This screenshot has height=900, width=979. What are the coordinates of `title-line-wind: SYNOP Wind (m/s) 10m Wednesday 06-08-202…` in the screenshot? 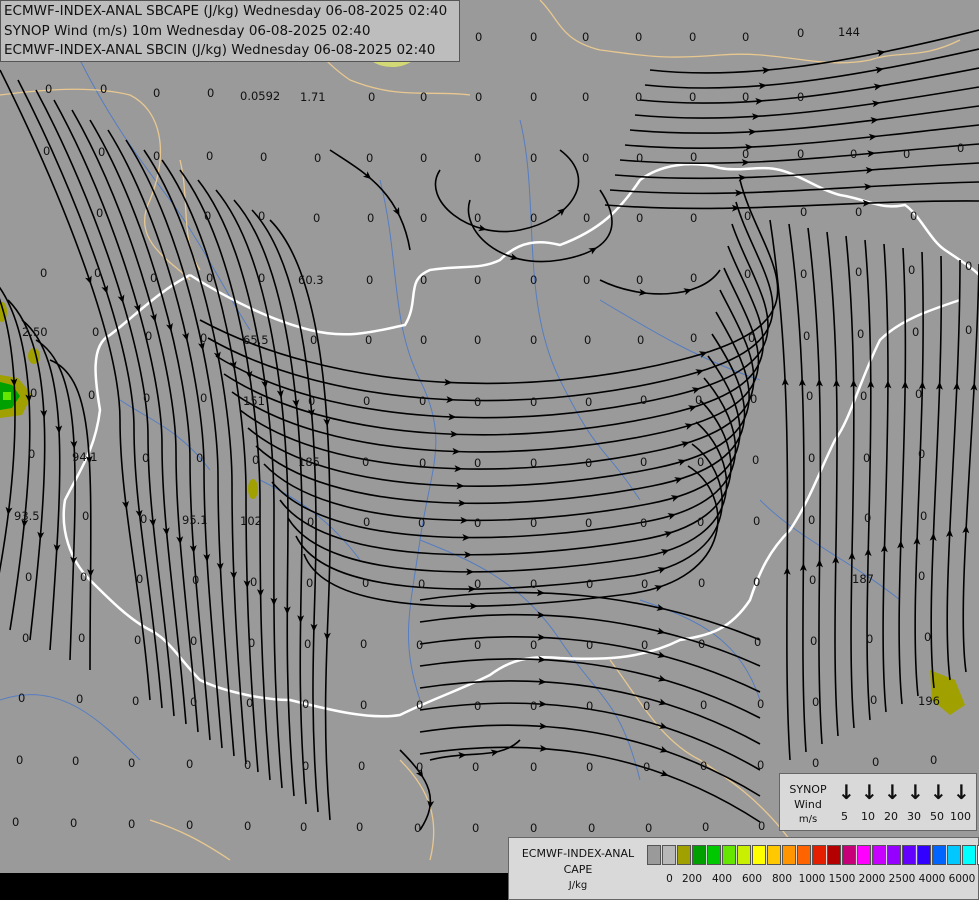 It's located at (187, 30).